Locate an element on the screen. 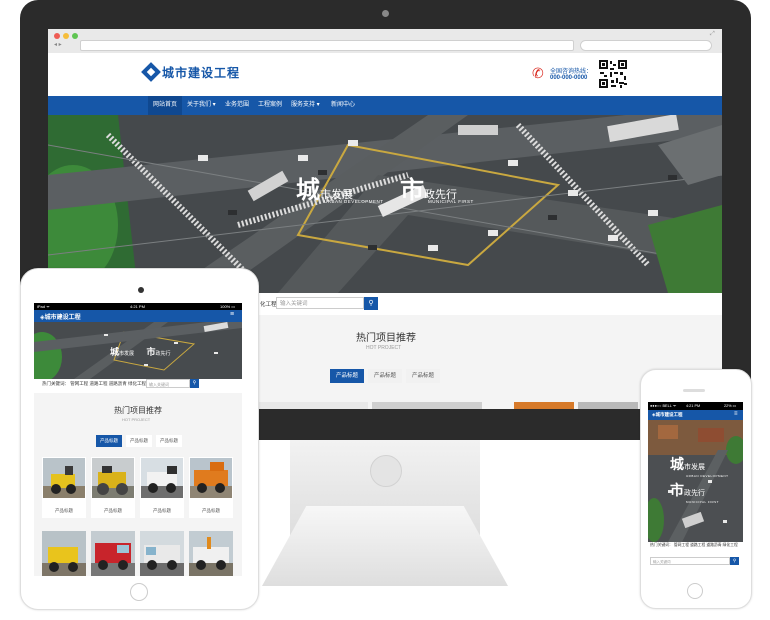  slogan-urban: 城市发展 URBAN DEVELOPMENT is located at coordinates (340, 190).